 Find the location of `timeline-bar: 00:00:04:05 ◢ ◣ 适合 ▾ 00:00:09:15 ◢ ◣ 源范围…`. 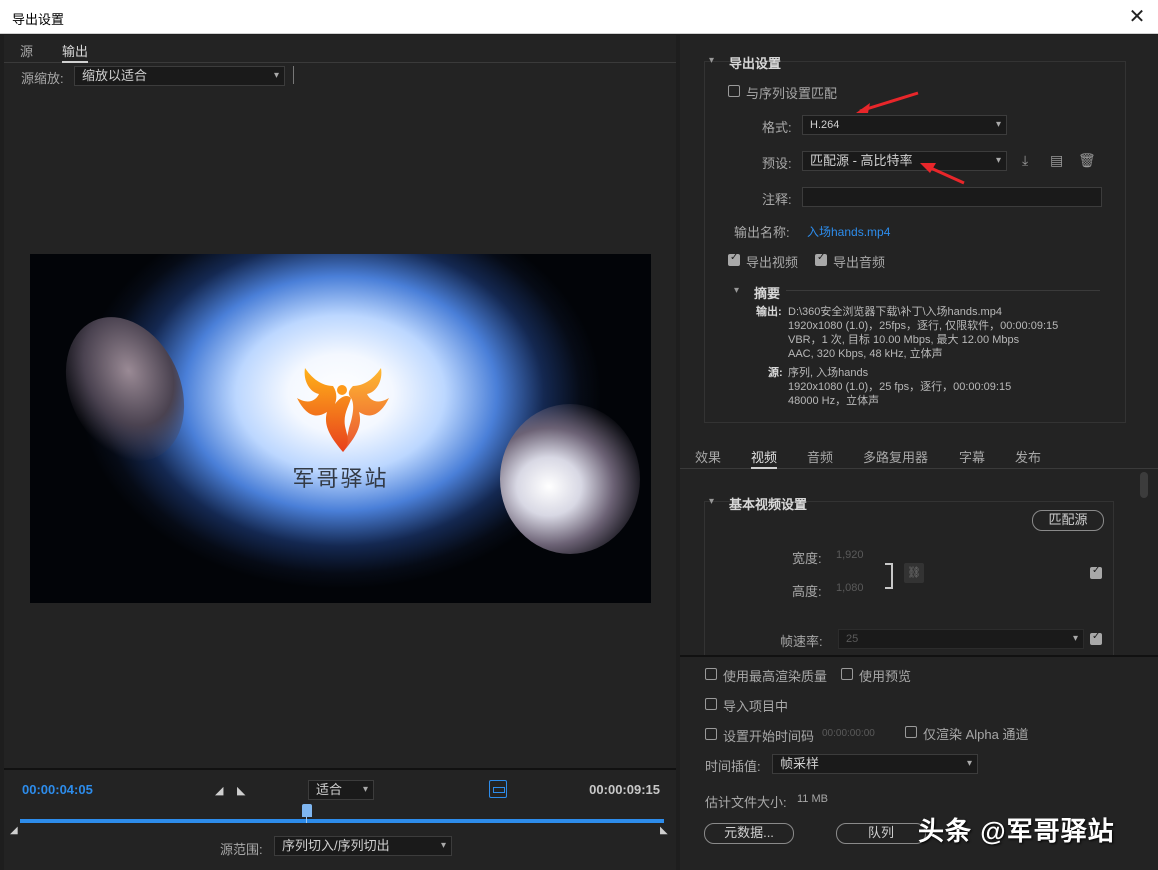

timeline-bar: 00:00:04:05 ◢ ◣ 适合 ▾ 00:00:09:15 ◢ ◣ 源范围… is located at coordinates (340, 819).